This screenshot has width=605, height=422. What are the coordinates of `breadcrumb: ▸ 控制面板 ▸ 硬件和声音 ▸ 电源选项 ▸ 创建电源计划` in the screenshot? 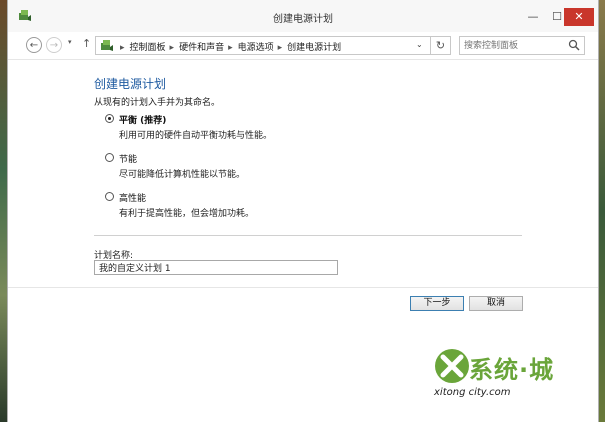 It's located at (228, 46).